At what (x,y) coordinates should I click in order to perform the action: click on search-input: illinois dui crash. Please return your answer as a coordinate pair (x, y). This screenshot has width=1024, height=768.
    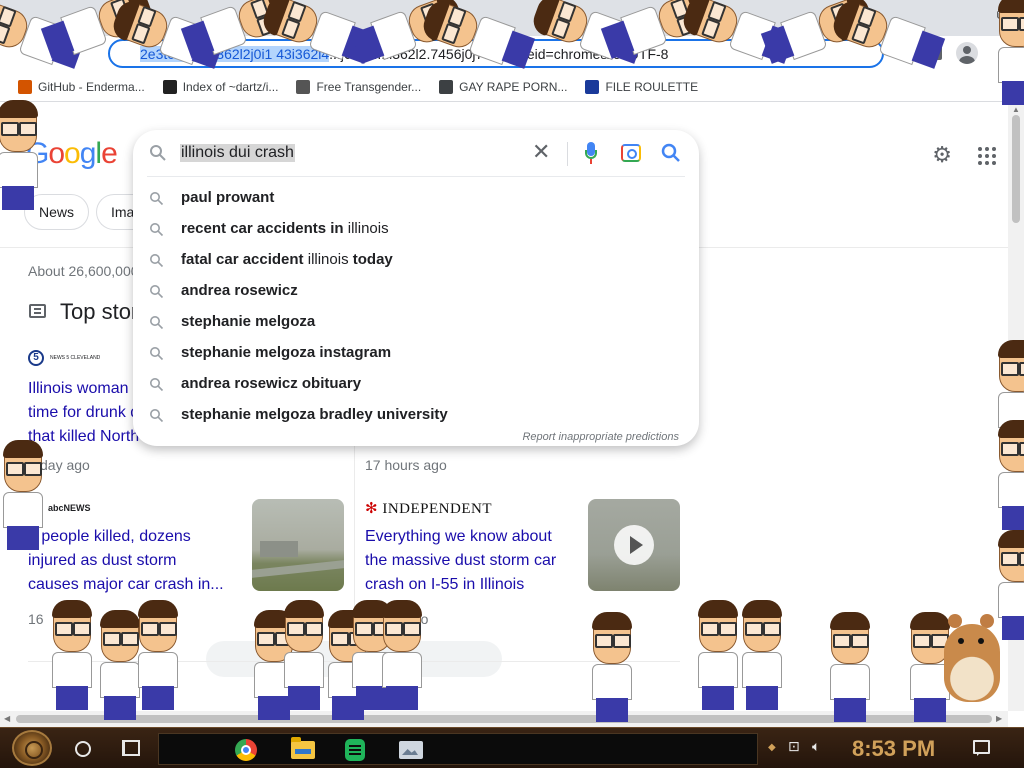
    Looking at the image, I should click on (237, 153).